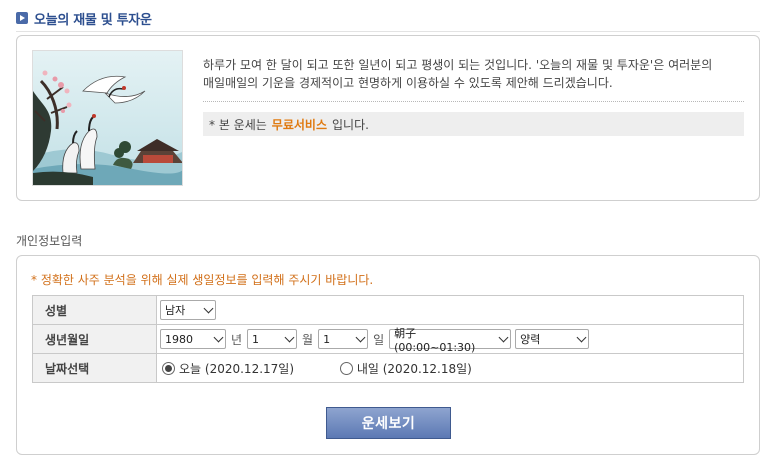  I want to click on date-choice-cell: 오늘 (2020.12.17일) 내일 (2020.12.18일), so click(450, 368).